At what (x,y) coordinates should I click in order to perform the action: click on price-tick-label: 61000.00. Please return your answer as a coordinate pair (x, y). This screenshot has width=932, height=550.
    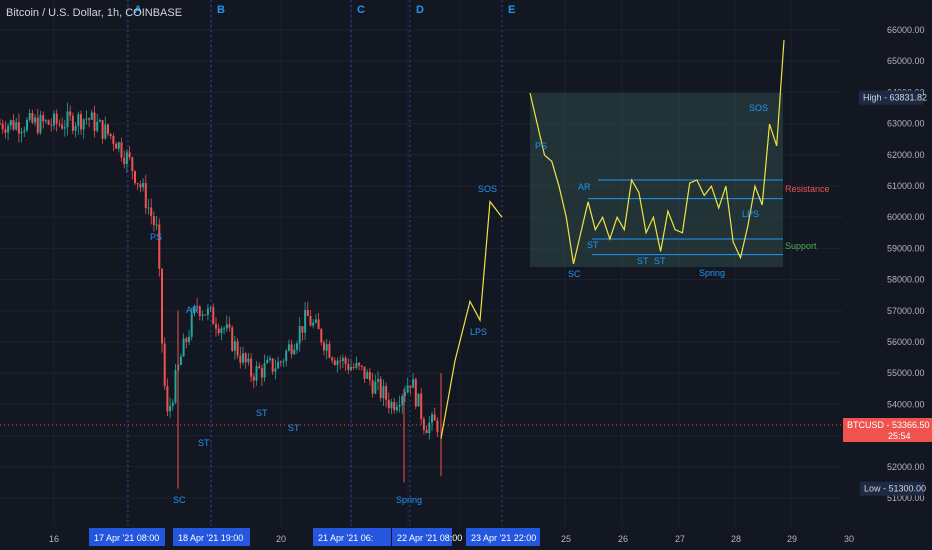
    Looking at the image, I should click on (906, 186).